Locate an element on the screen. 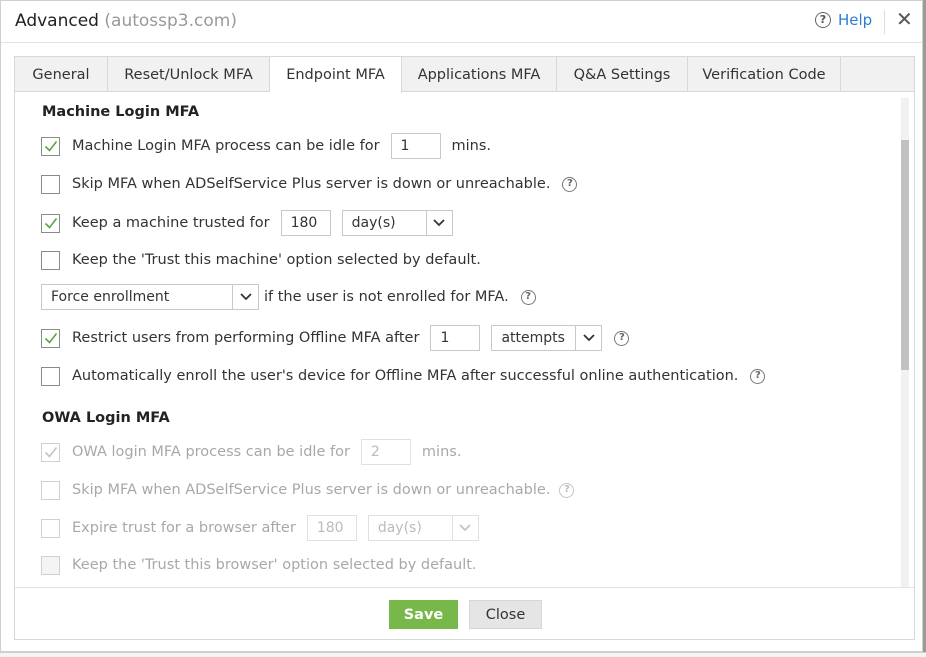 Image resolution: width=926 pixels, height=657 pixels. owa-idle-input: 2 is located at coordinates (385, 452).